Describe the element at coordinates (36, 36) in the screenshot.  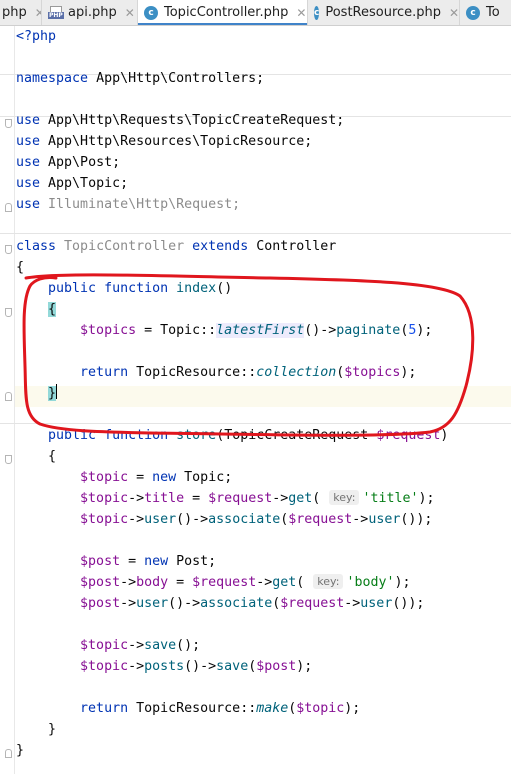
I see `code-line-php-open-tag: <?php` at that location.